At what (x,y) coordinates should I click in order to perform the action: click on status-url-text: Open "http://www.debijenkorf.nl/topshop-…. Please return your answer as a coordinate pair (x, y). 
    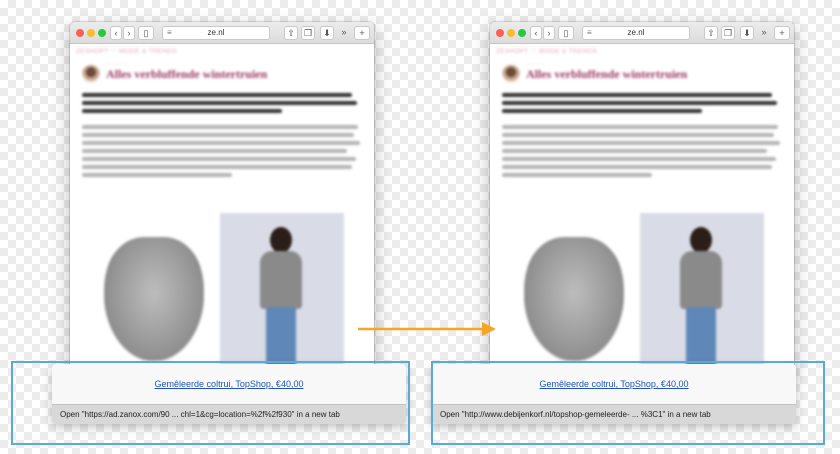
    Looking at the image, I should click on (575, 414).